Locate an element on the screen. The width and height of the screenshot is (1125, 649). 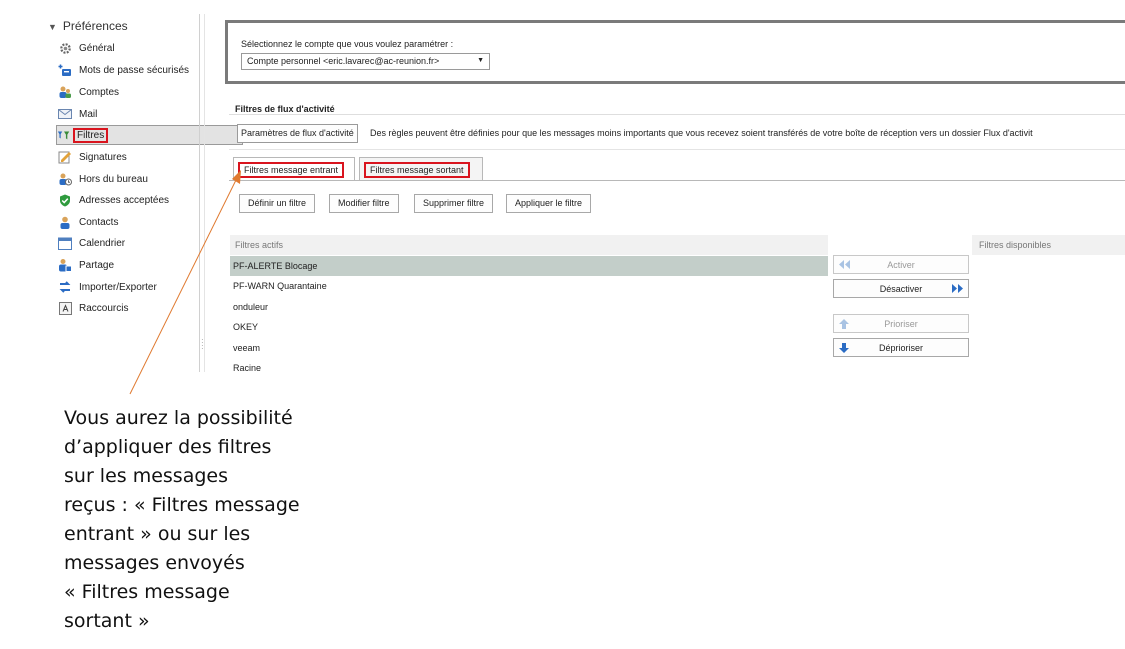
caption-line: « Filtres message is located at coordinates (147, 592).